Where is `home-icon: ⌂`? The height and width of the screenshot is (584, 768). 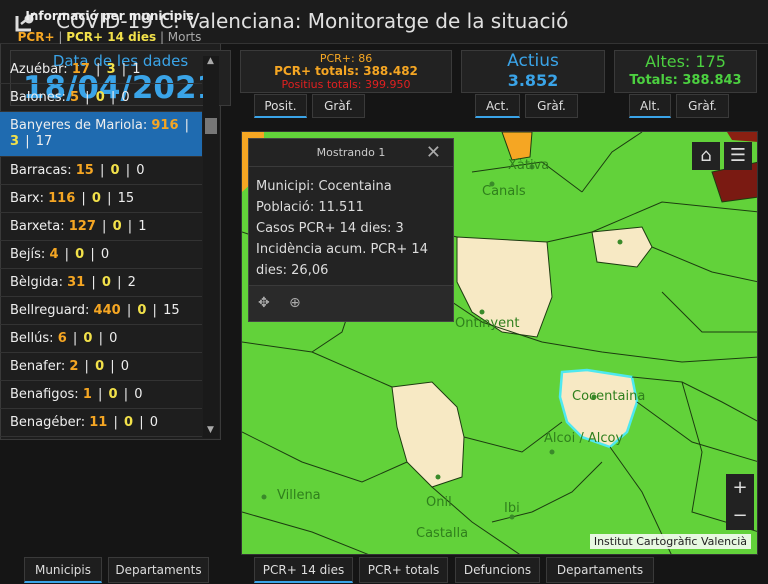 home-icon: ⌂ is located at coordinates (706, 156).